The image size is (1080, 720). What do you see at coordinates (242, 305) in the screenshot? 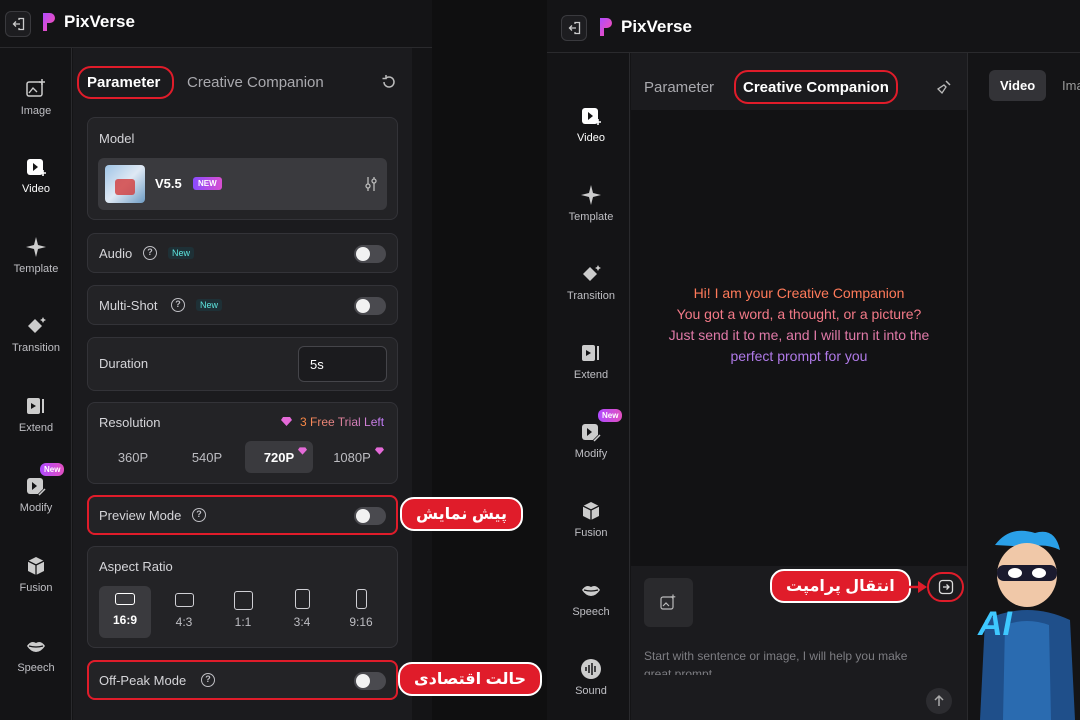
I see `multishot-row: Multi-Shot ? New` at bounding box center [242, 305].